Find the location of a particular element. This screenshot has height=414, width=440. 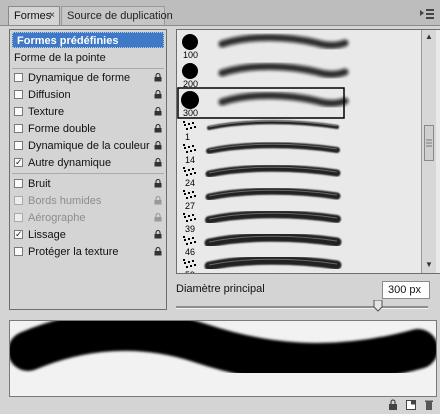

settings-item-prot-ger-la-texture: Protéger la texture is located at coordinates (88, 252).